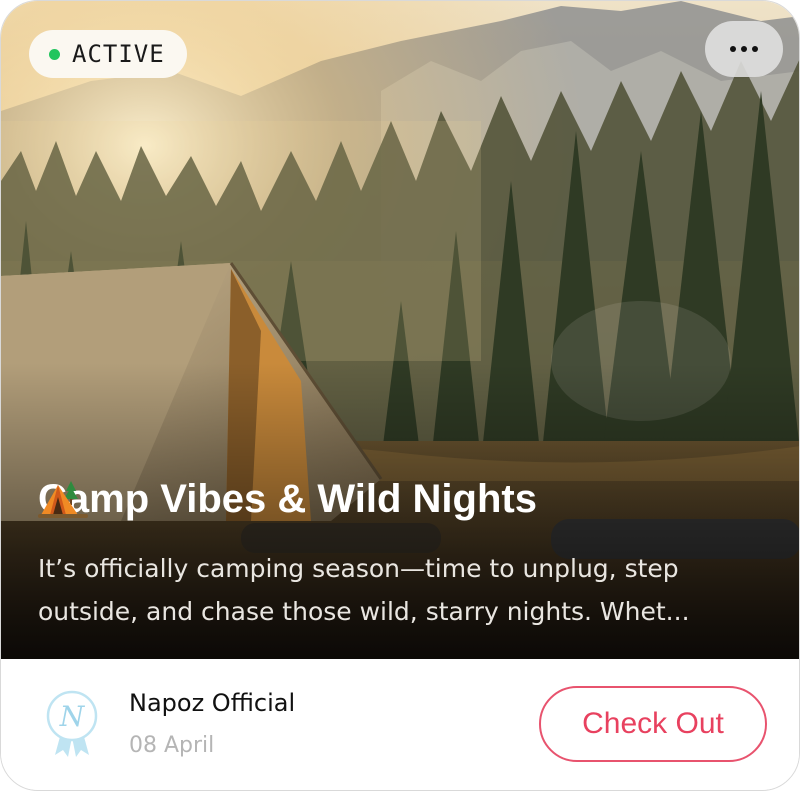  I want to click on status-badge: ACTIVE, so click(108, 54).